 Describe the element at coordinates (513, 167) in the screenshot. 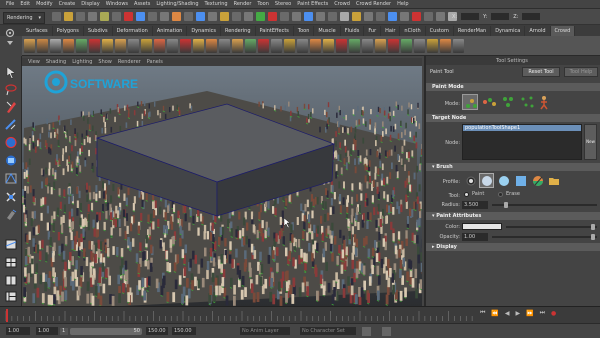

I see `brush-header: ▾ Brush` at that location.